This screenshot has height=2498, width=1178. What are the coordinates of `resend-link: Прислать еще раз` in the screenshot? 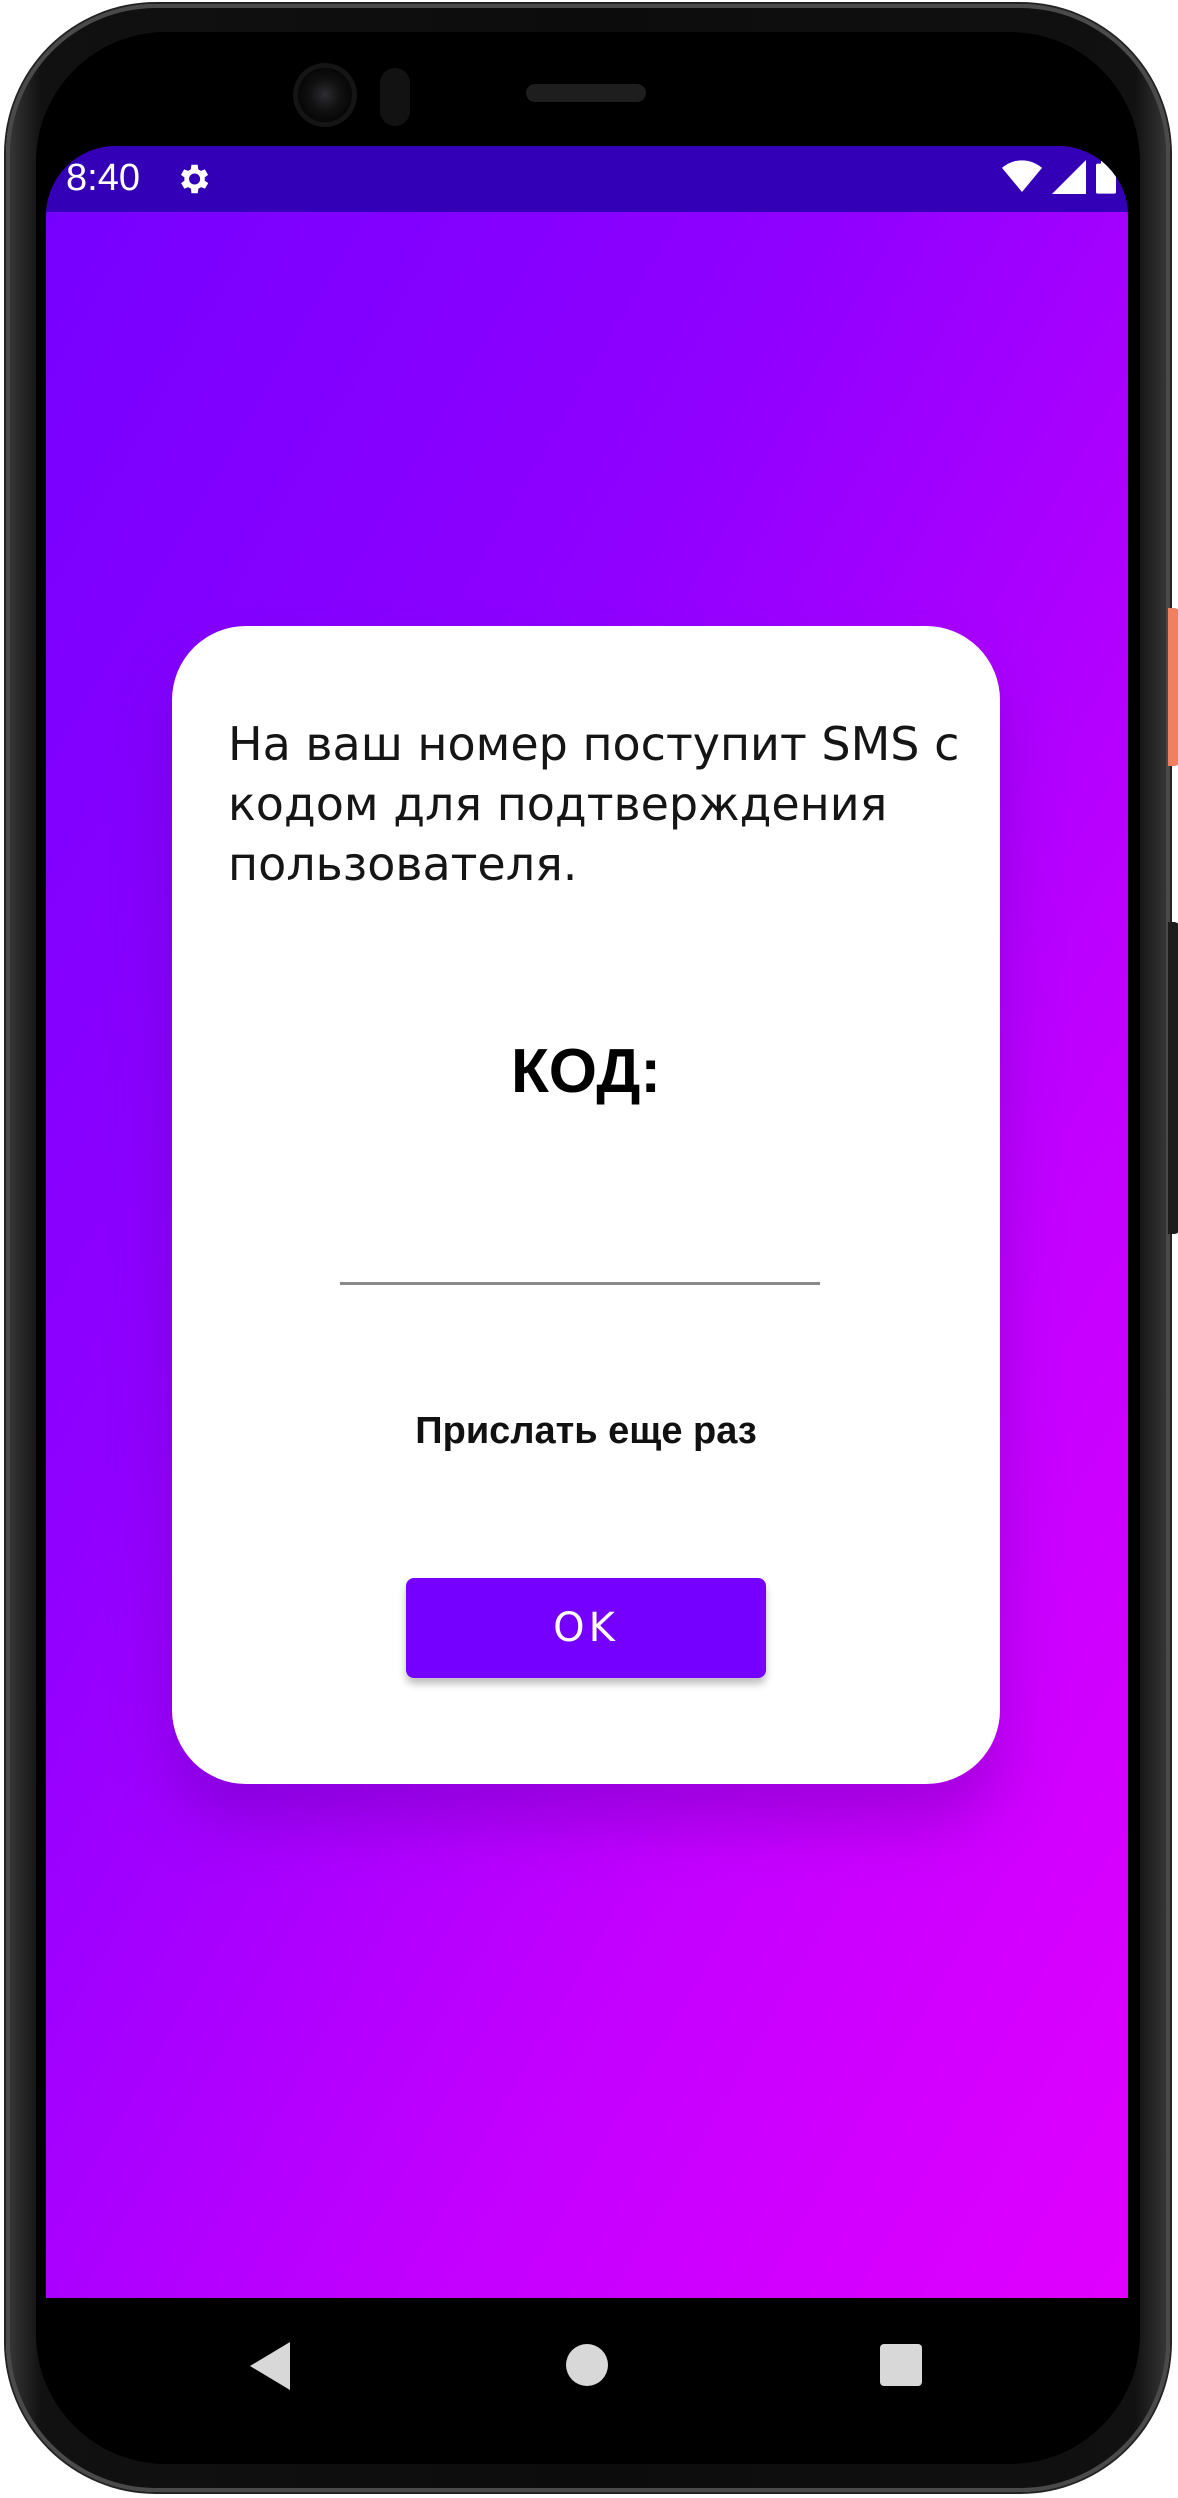 It's located at (586, 1431).